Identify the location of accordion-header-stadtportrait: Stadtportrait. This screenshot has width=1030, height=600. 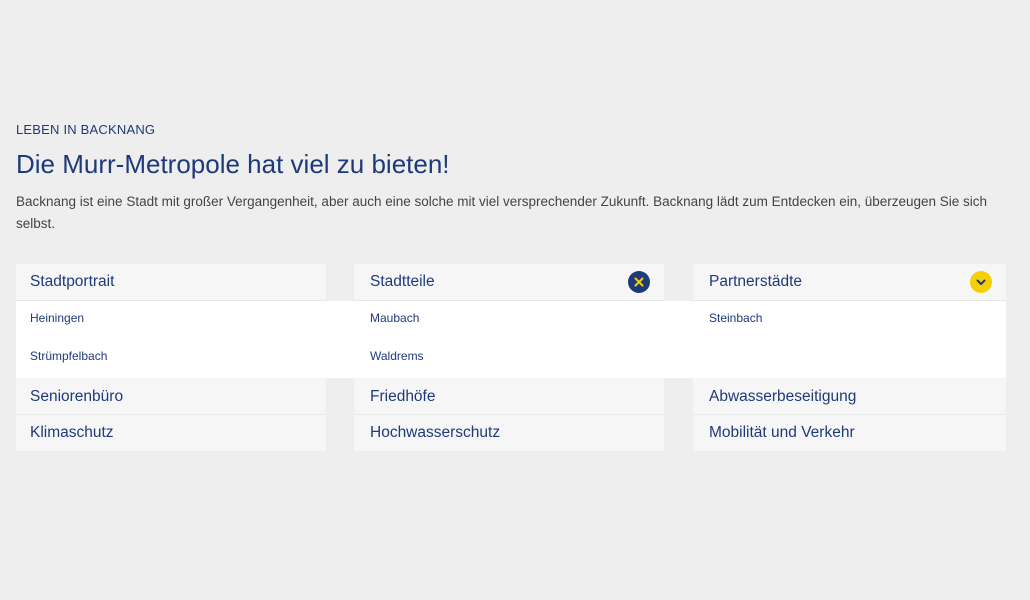
(171, 282).